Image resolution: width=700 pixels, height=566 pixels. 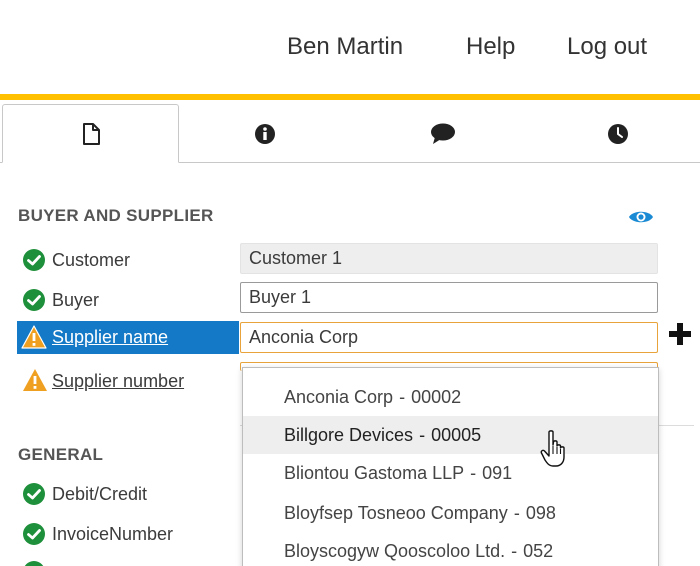 What do you see at coordinates (552, 448) in the screenshot?
I see `hand-pointer-icon` at bounding box center [552, 448].